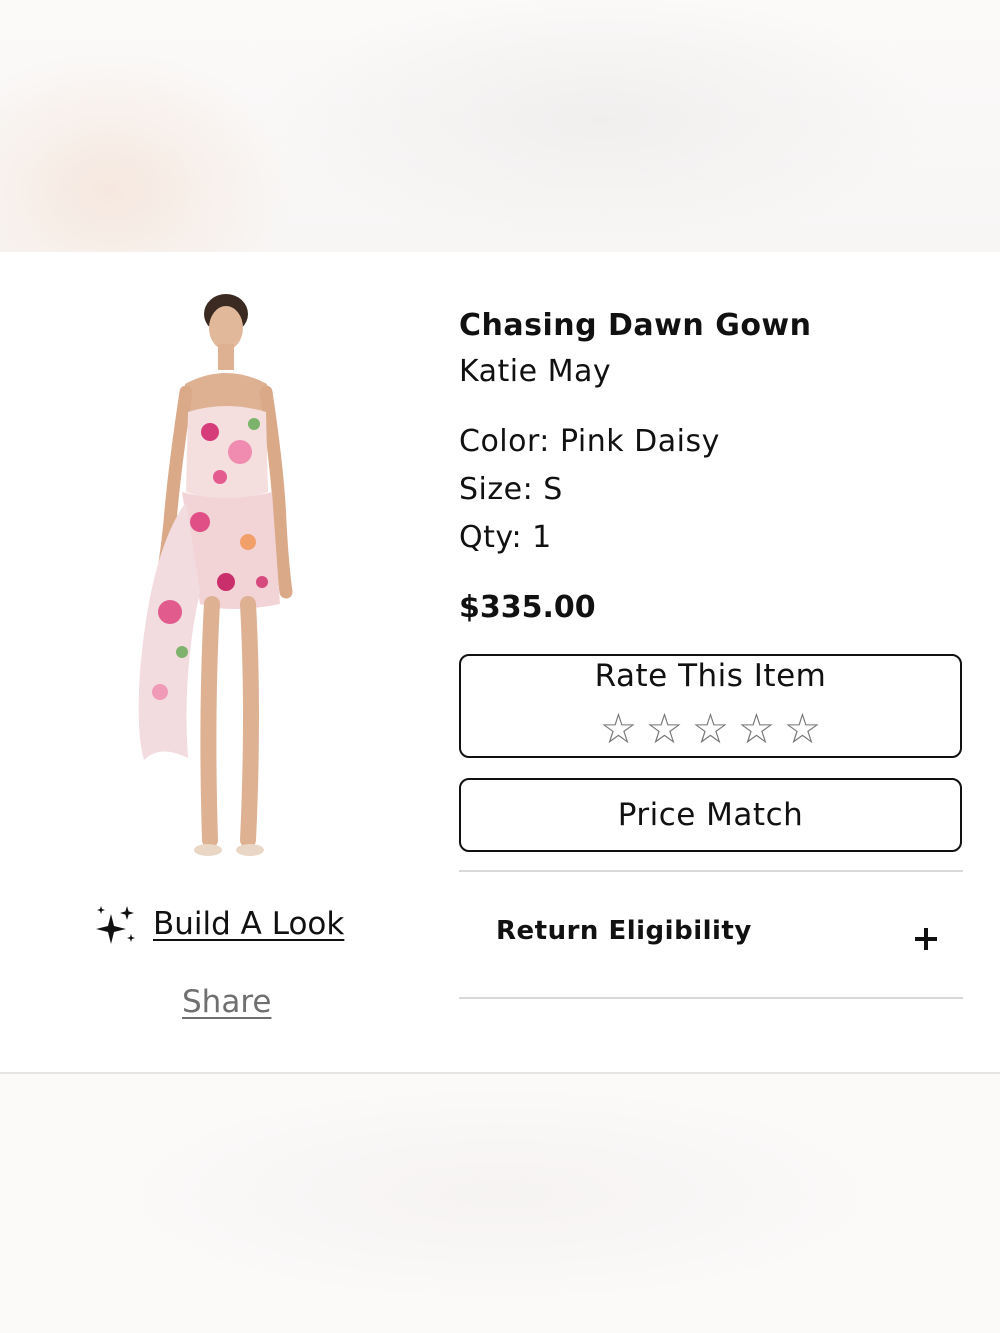 This screenshot has height=1333, width=1000. Describe the element at coordinates (710, 676) in the screenshot. I see `rate-item-title: Rate This Item` at that location.